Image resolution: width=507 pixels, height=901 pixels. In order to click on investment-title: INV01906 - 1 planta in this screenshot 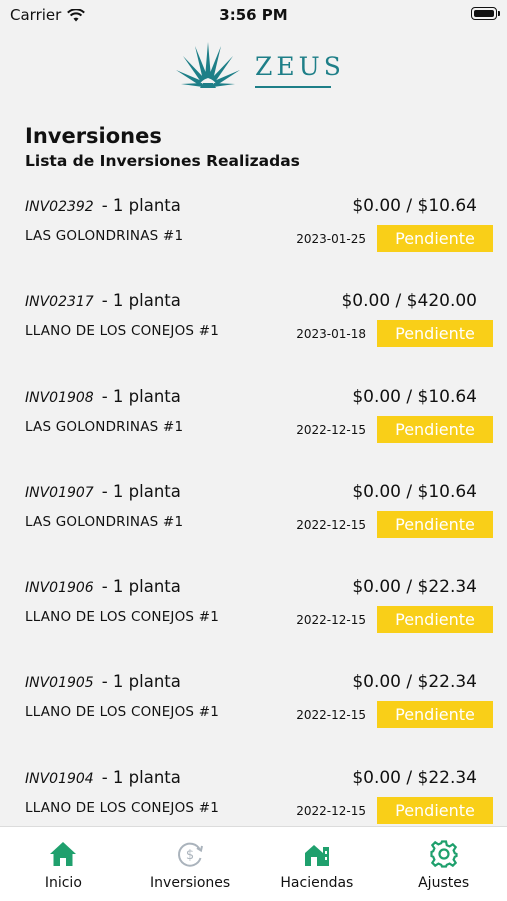, I will do `click(103, 586)`.